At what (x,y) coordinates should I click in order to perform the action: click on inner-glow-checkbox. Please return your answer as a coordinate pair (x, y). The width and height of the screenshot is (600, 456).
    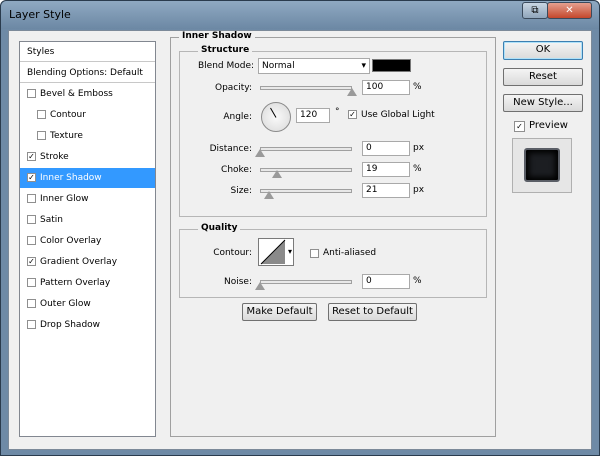
    Looking at the image, I should click on (31, 198).